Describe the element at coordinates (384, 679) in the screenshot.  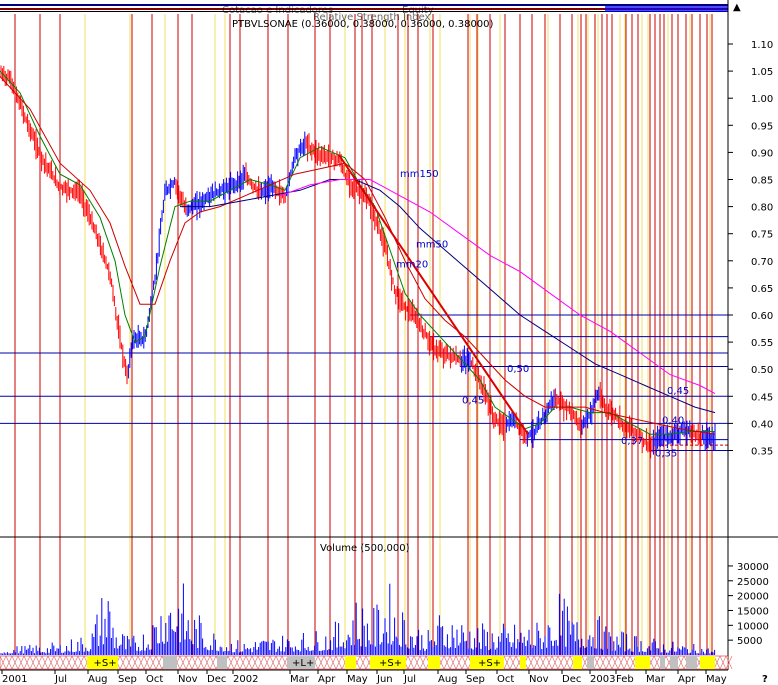
I see `date-tick-label: Jun` at that location.